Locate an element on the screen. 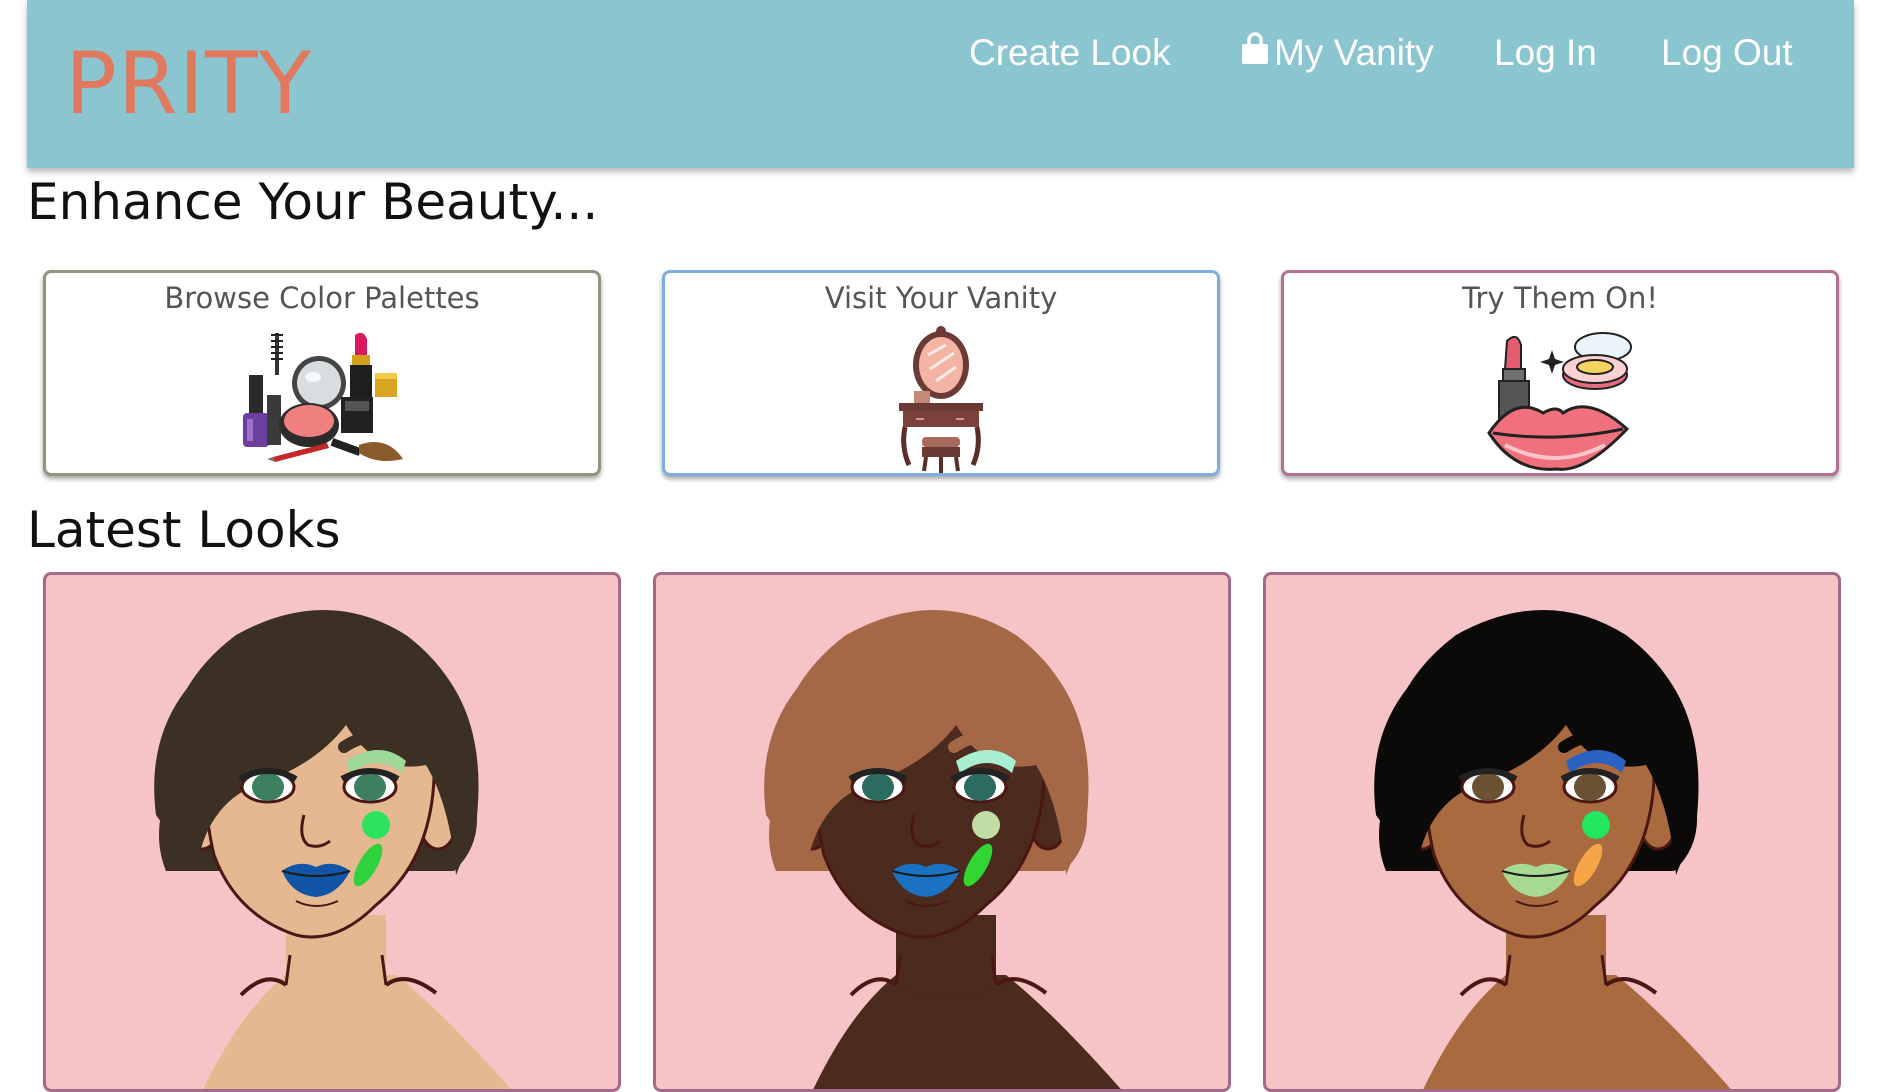 The height and width of the screenshot is (1092, 1878). nav-create-look: Create Look is located at coordinates (1070, 53).